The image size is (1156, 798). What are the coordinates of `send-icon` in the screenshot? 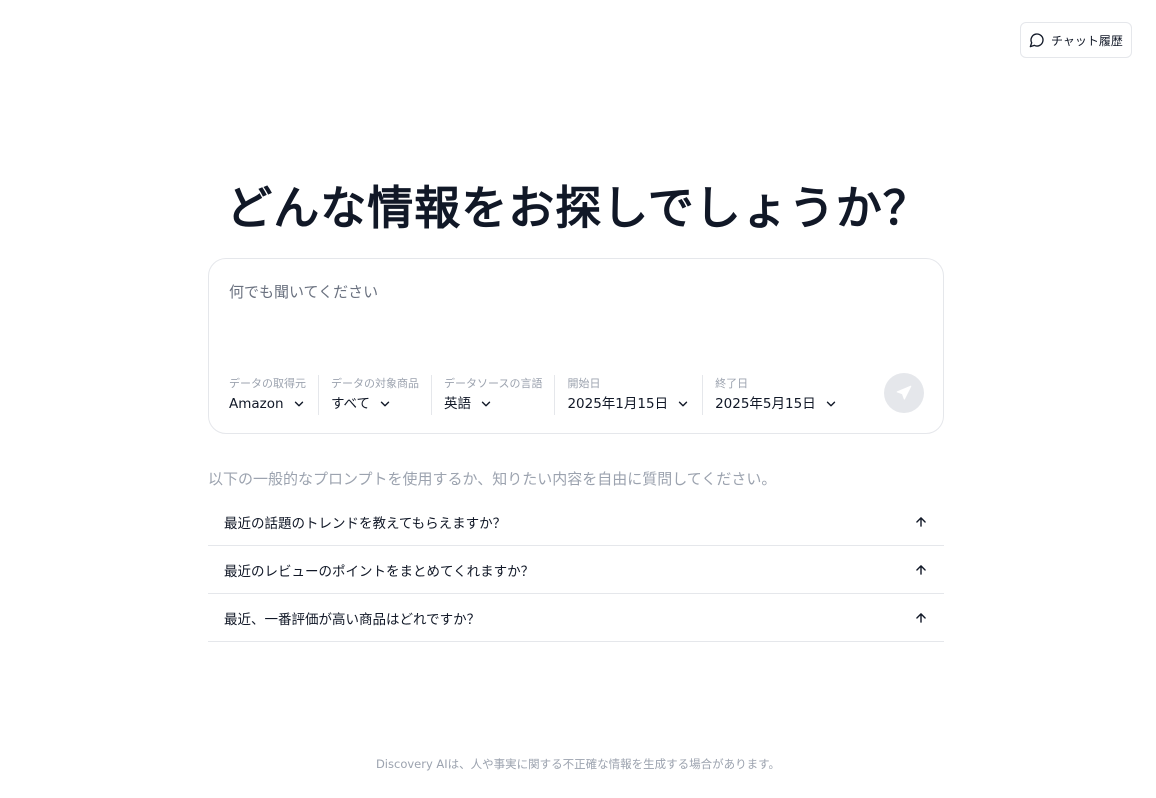 It's located at (904, 392).